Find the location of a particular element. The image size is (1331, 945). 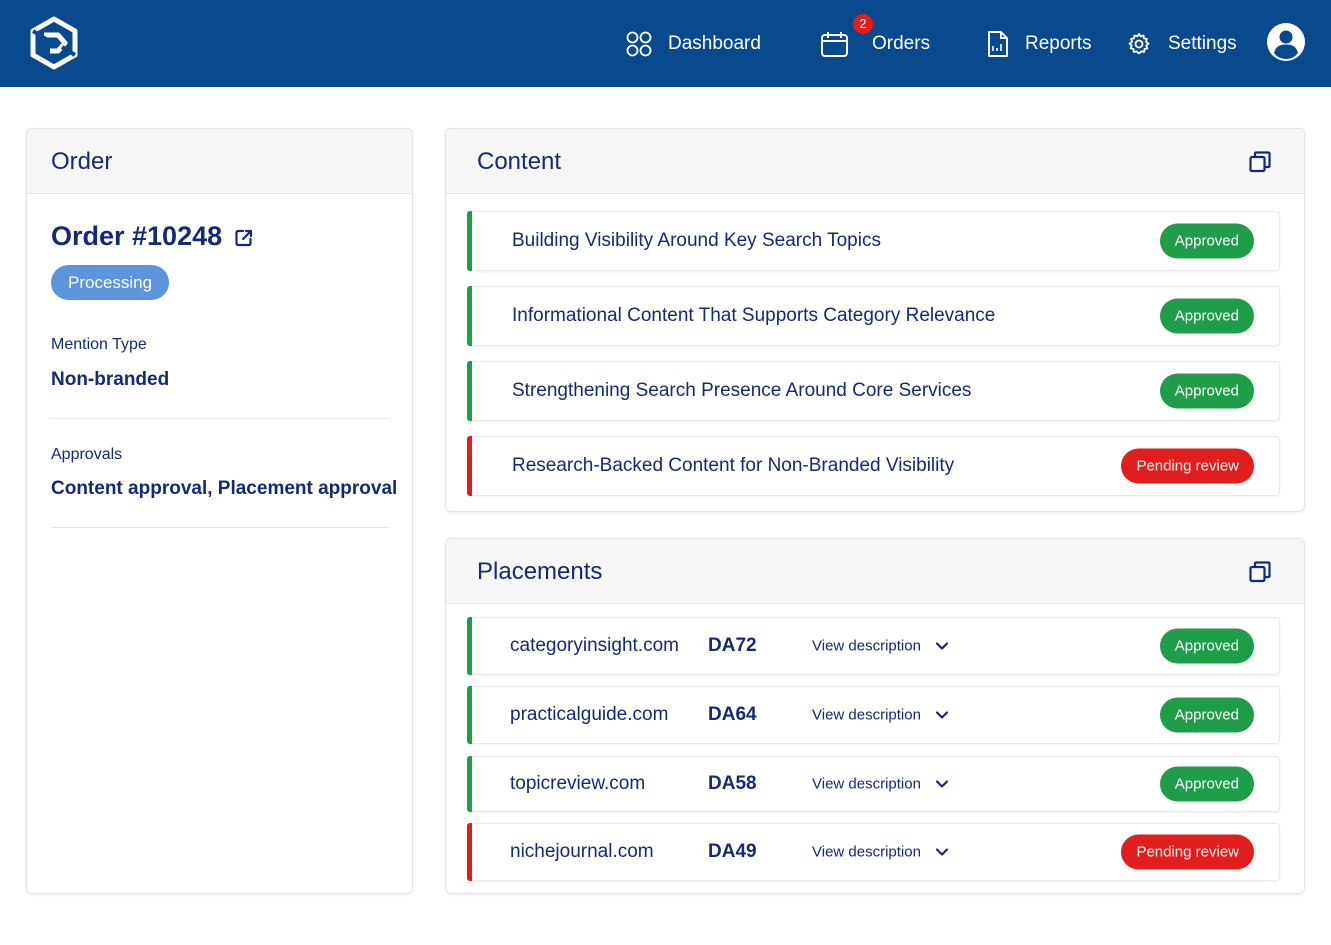

user-avatar-icon is located at coordinates (1286, 42).